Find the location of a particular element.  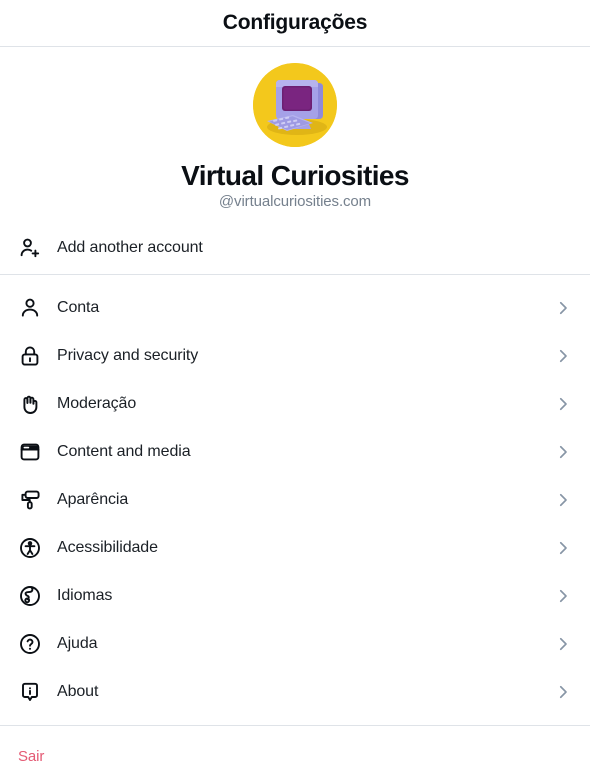

menu-row-acessibilidade: Acessibilidade is located at coordinates (295, 548).